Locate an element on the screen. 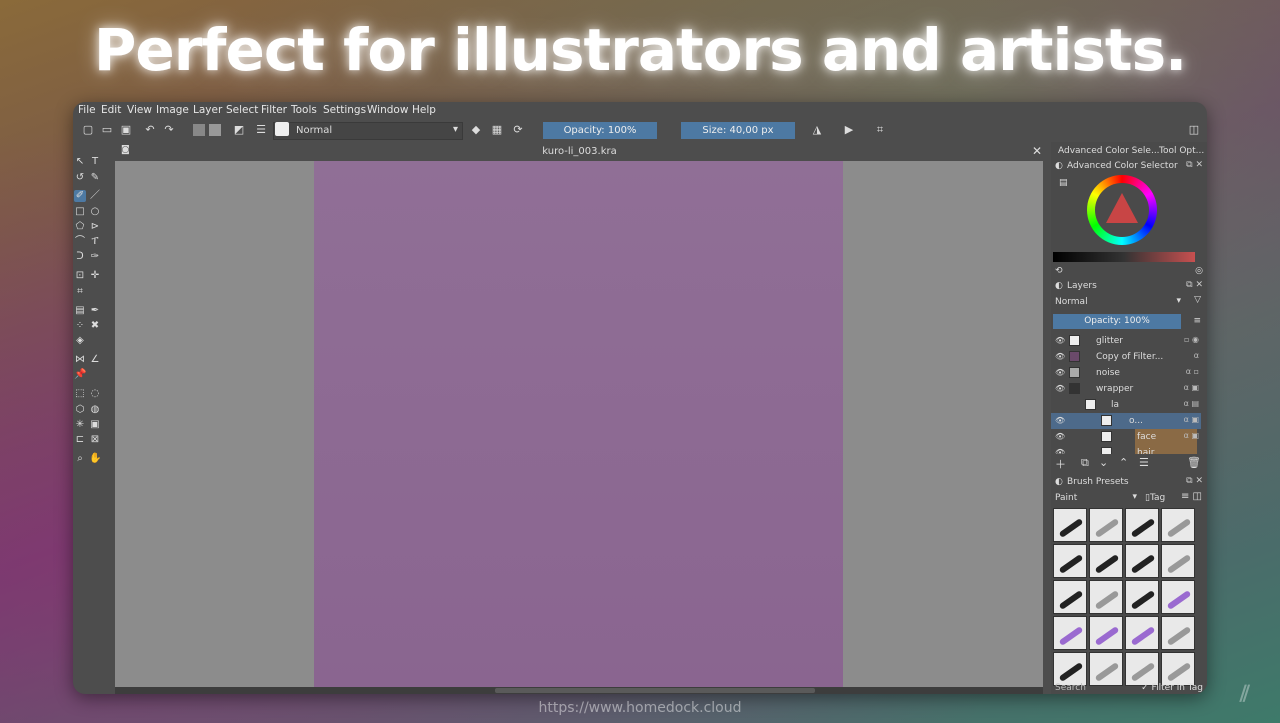 This screenshot has width=1280, height=723. menu-edit: Edit is located at coordinates (111, 110).